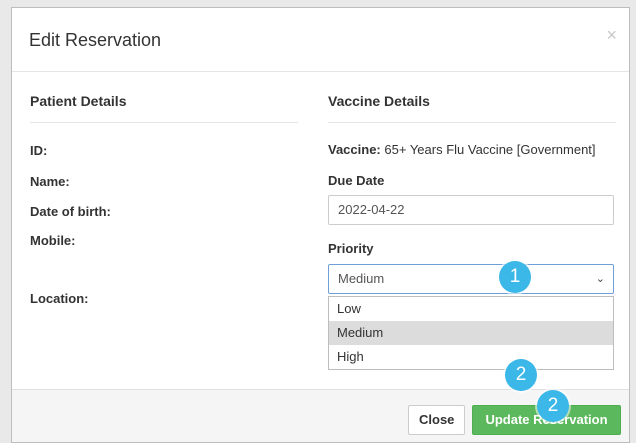  What do you see at coordinates (59, 298) in the screenshot?
I see `location-label: Location:` at bounding box center [59, 298].